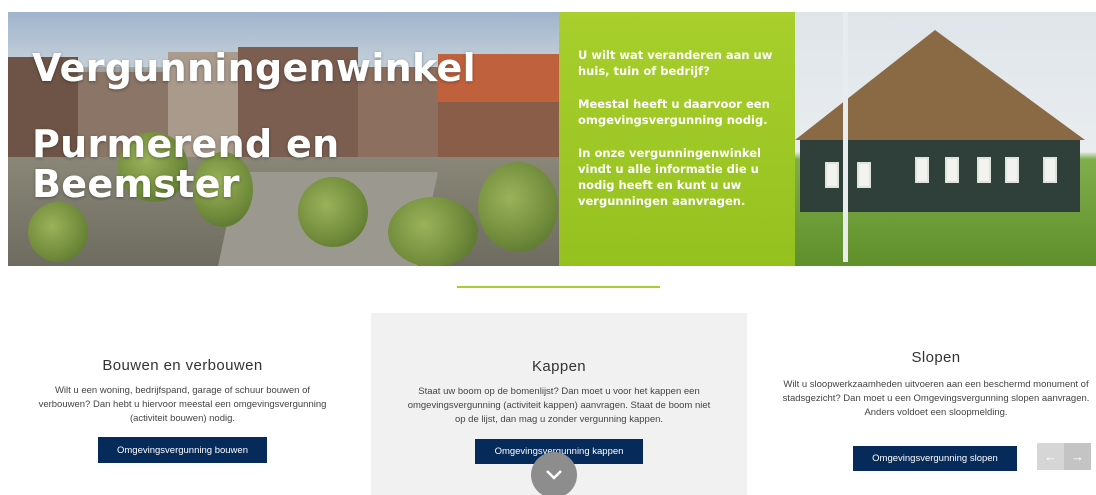  Describe the element at coordinates (182, 450) in the screenshot. I see `omgevingsvergunning-bouwen-button: Omgevingsvergunning bouwen` at that location.